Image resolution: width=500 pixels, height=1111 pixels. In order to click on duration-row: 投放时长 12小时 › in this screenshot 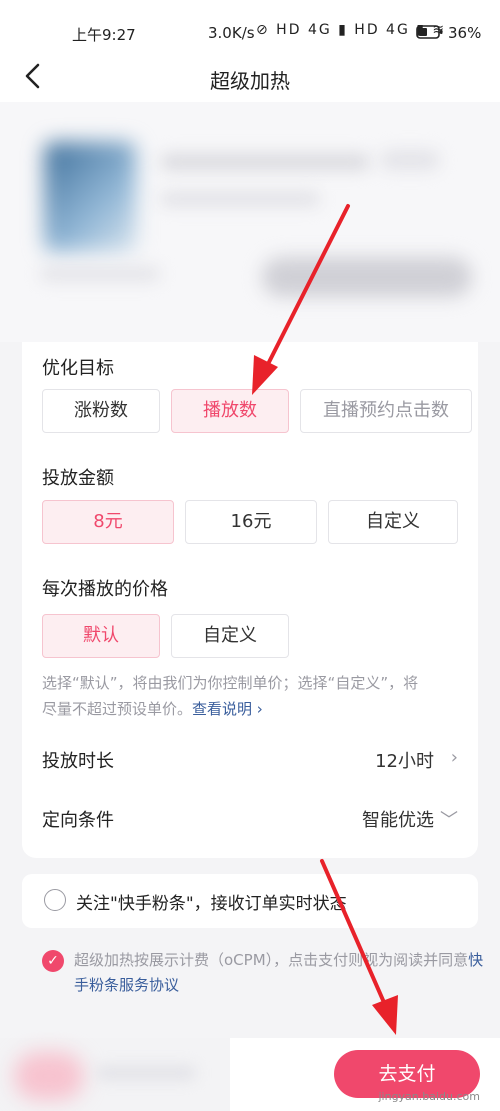, I will do `click(250, 762)`.